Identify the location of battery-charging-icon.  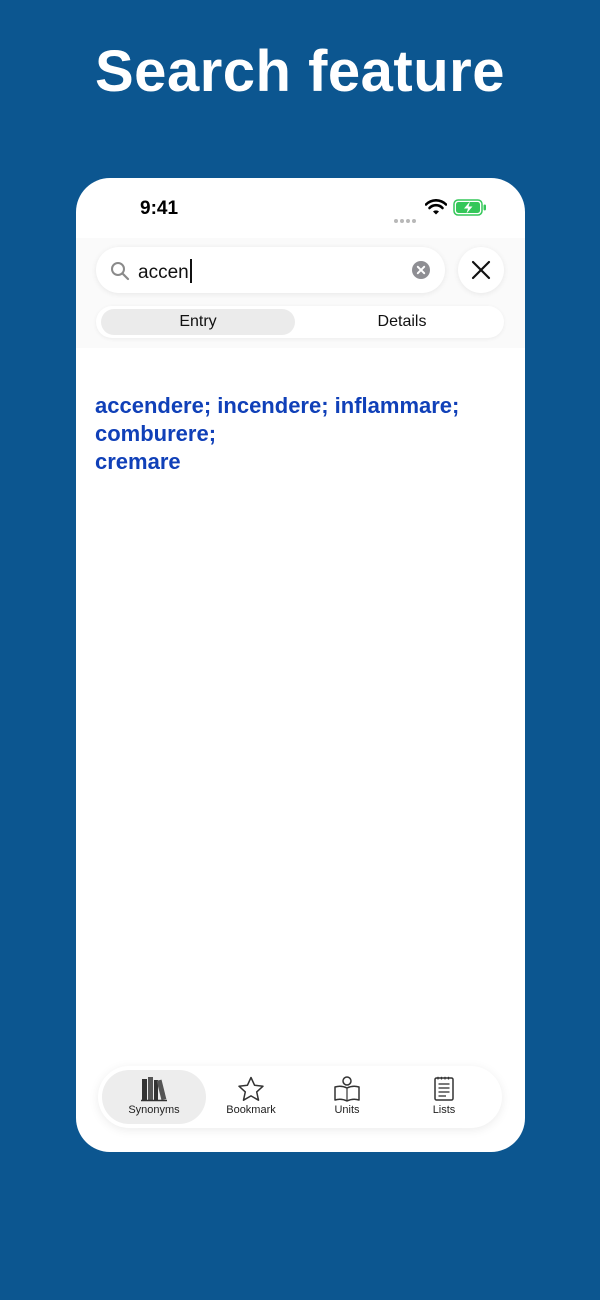
(469, 207).